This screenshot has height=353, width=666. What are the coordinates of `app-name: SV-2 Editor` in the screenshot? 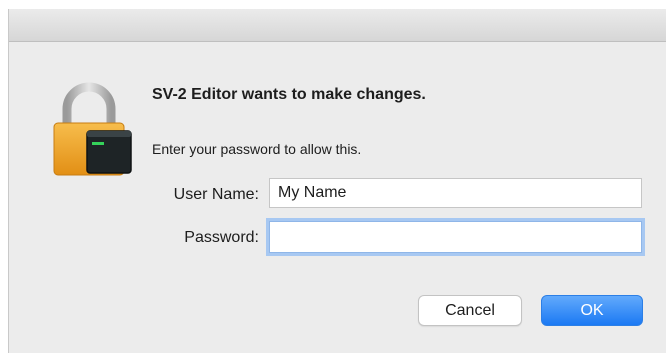 It's located at (195, 94).